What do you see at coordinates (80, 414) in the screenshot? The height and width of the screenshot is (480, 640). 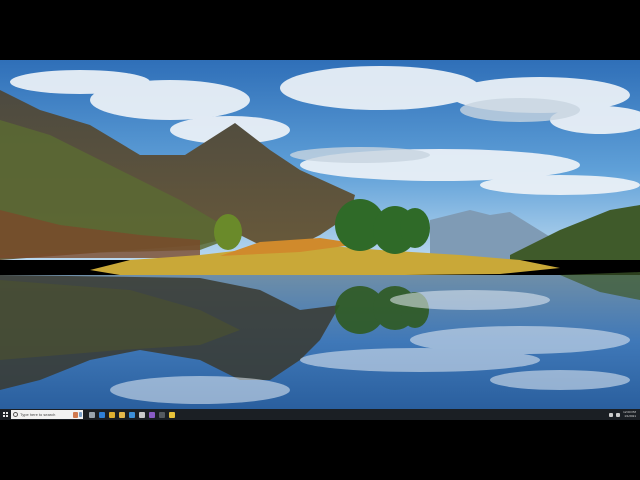 I see `microphone-icon` at bounding box center [80, 414].